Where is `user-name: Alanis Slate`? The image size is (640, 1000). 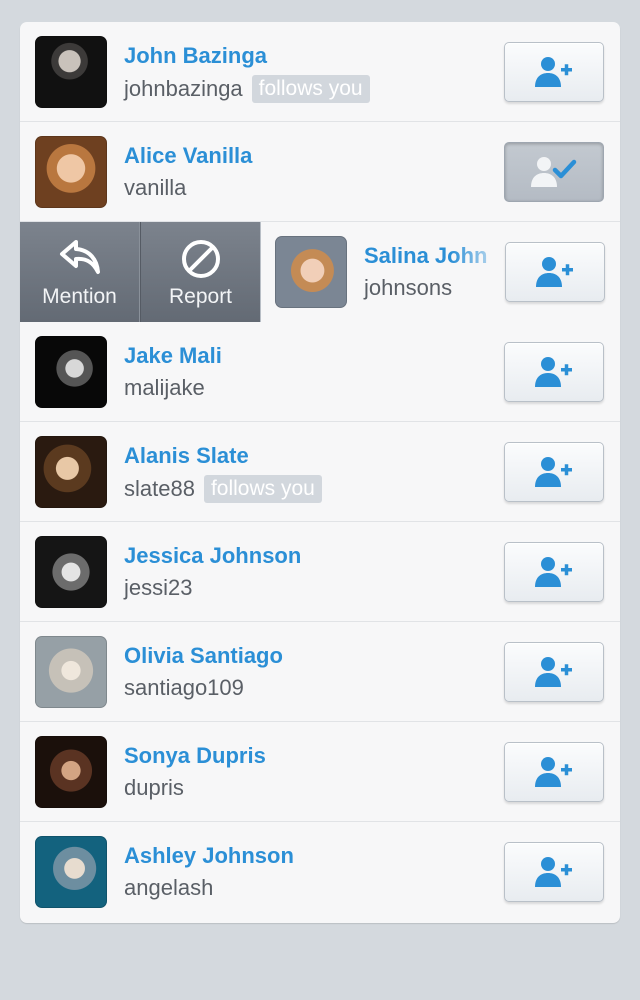 user-name: Alanis Slate is located at coordinates (186, 456).